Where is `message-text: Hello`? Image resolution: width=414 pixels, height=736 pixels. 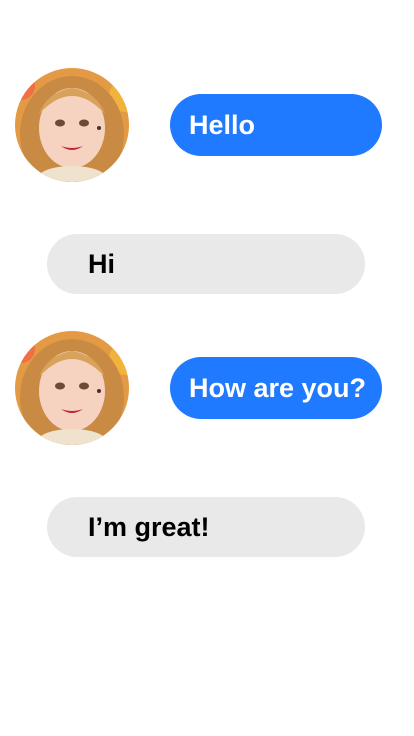 message-text: Hello is located at coordinates (222, 124).